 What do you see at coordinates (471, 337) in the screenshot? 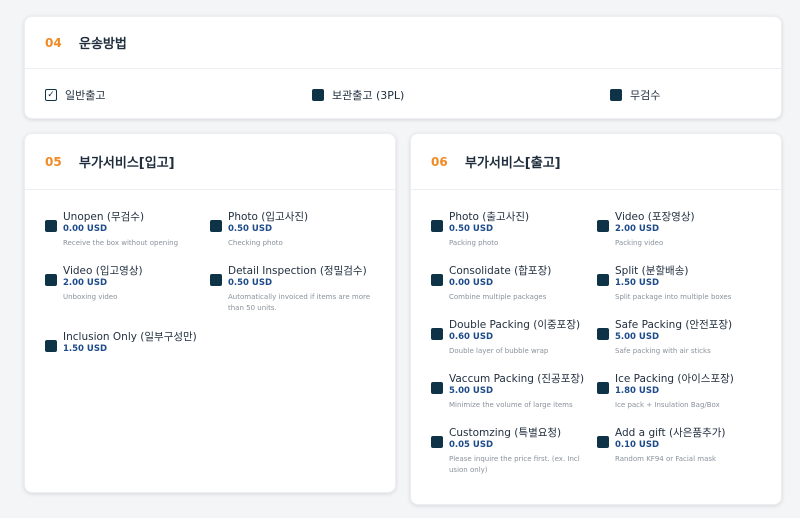
I see `service-price: 0.60 USD` at bounding box center [471, 337].